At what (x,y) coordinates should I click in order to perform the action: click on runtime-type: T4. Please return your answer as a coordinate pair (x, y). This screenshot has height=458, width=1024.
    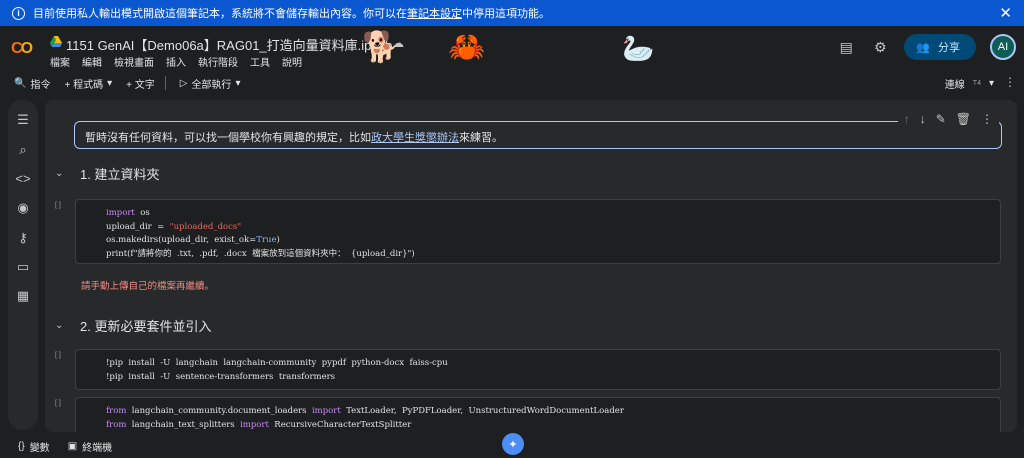
    Looking at the image, I should click on (976, 83).